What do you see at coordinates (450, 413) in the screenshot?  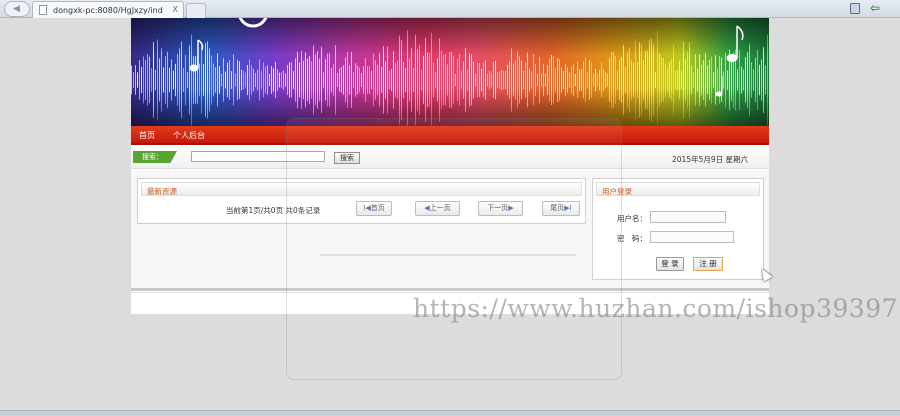 I see `taskbar` at bounding box center [450, 413].